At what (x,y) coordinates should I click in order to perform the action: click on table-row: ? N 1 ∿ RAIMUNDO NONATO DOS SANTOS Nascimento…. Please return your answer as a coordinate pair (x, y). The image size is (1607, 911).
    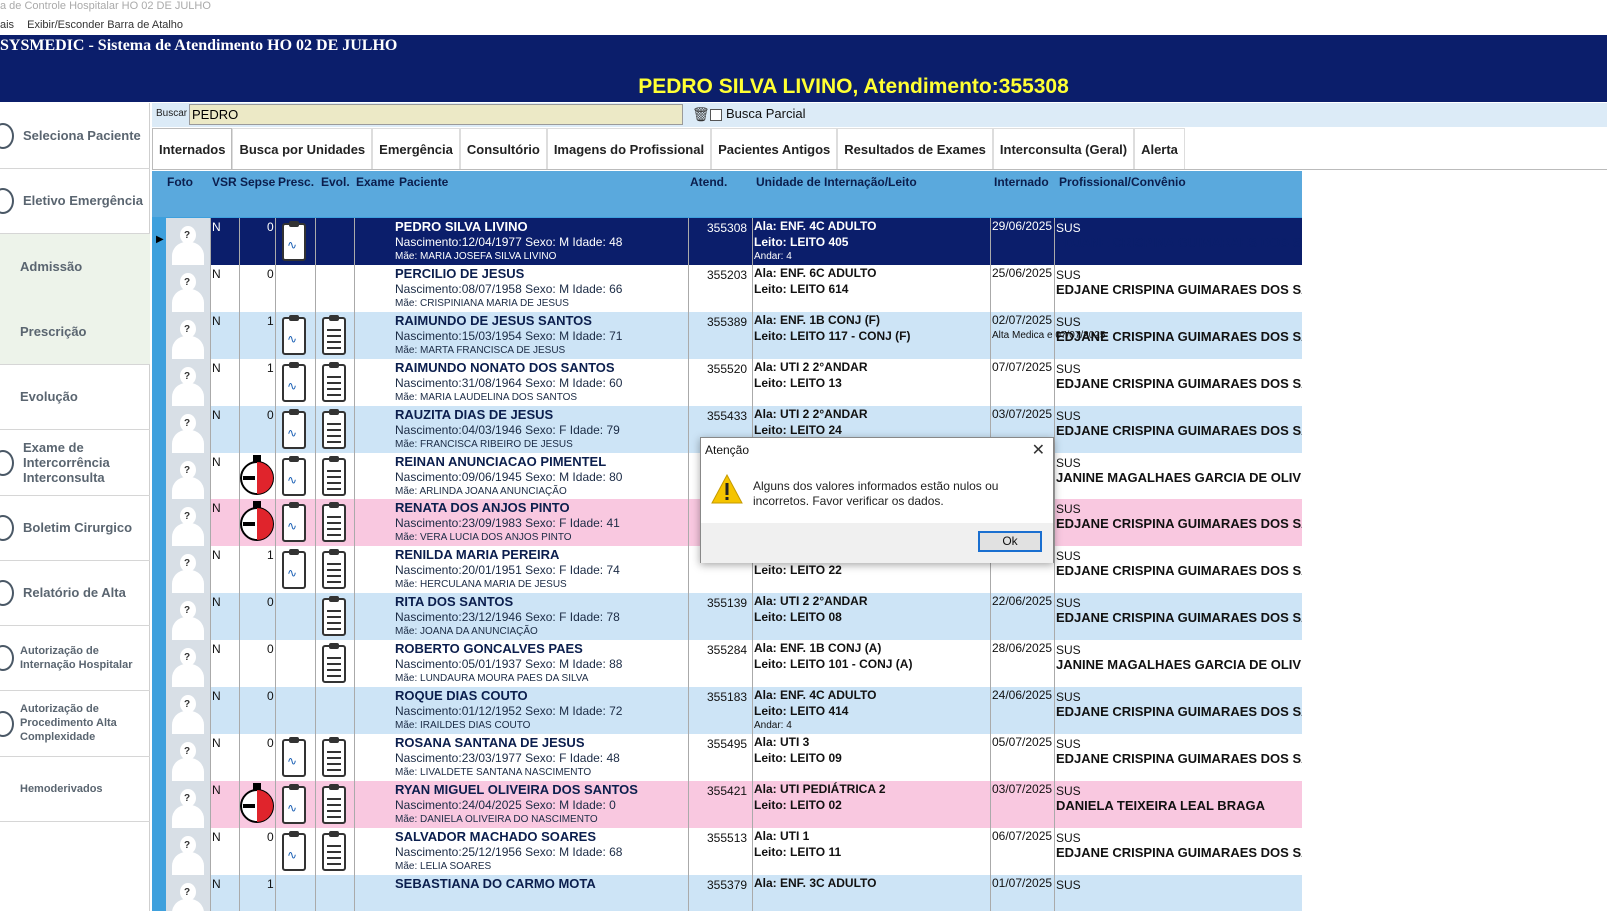
    Looking at the image, I should click on (727, 382).